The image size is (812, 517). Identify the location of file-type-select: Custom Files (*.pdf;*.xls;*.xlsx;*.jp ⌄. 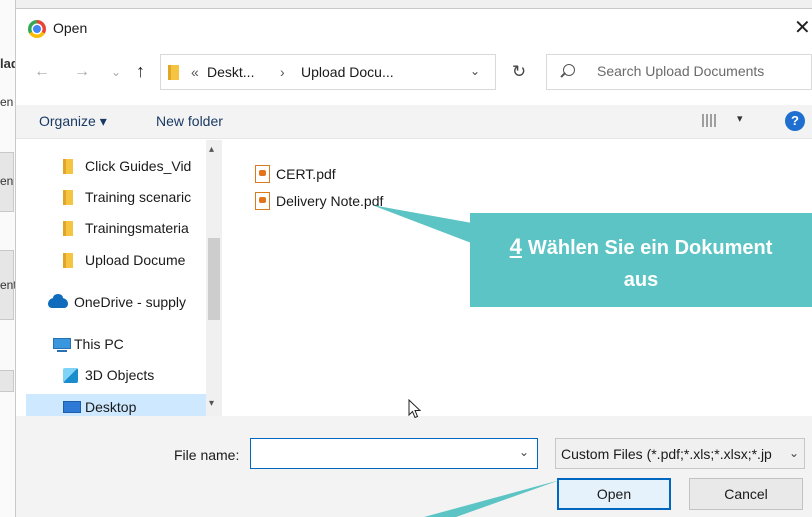
(680, 453).